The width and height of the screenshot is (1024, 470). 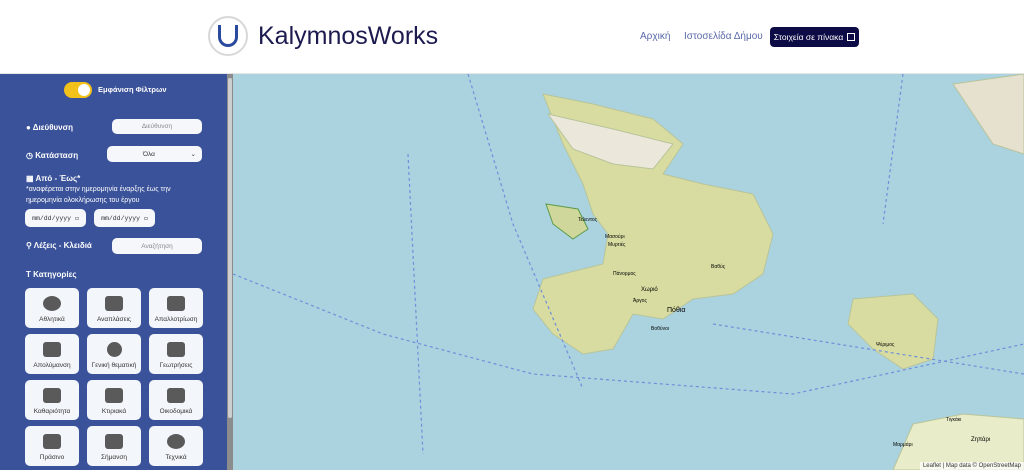 I want to click on map-label: Βοθύνοι, so click(x=660, y=329).